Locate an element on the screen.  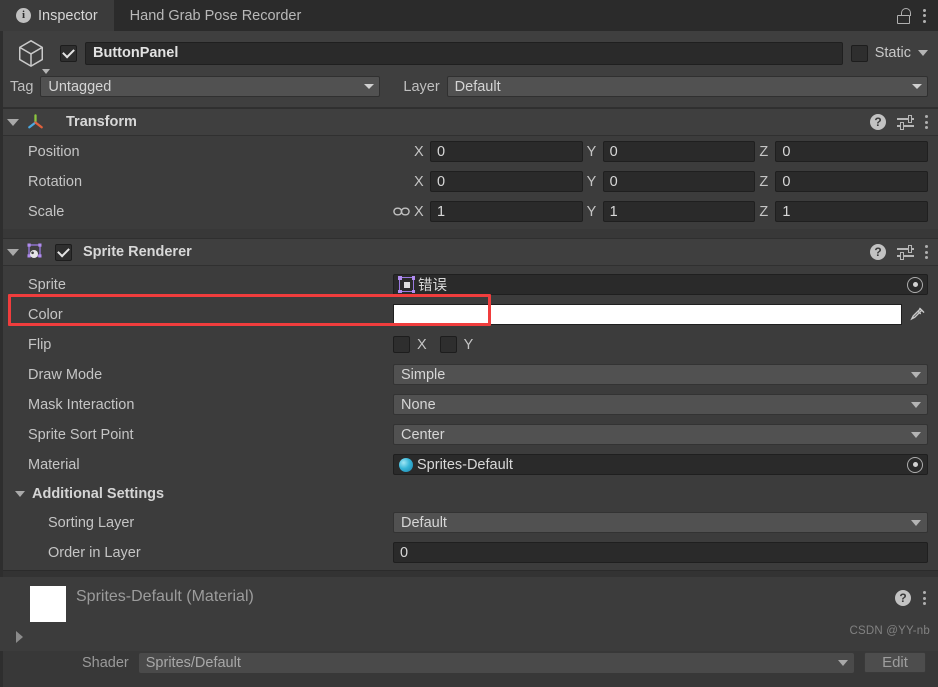
scale-x-input: 1 is located at coordinates (506, 211).